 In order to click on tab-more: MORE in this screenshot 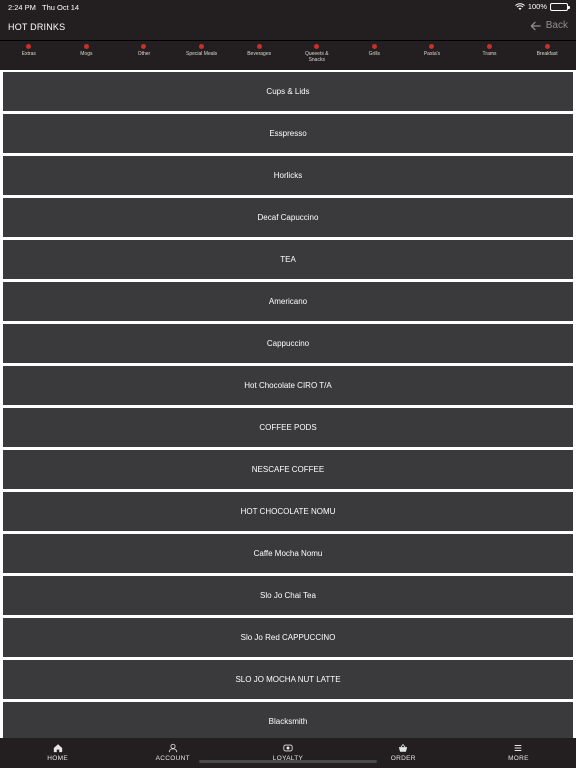, I will do `click(518, 753)`.